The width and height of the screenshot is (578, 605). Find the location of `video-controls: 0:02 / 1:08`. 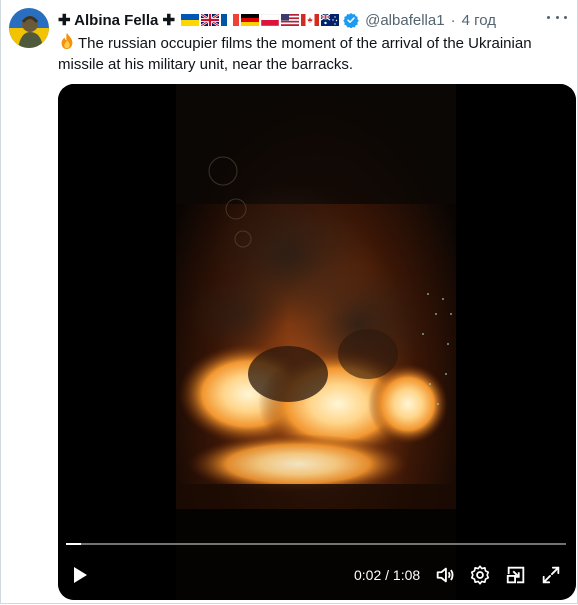

video-controls: 0:02 / 1:08 is located at coordinates (317, 570).